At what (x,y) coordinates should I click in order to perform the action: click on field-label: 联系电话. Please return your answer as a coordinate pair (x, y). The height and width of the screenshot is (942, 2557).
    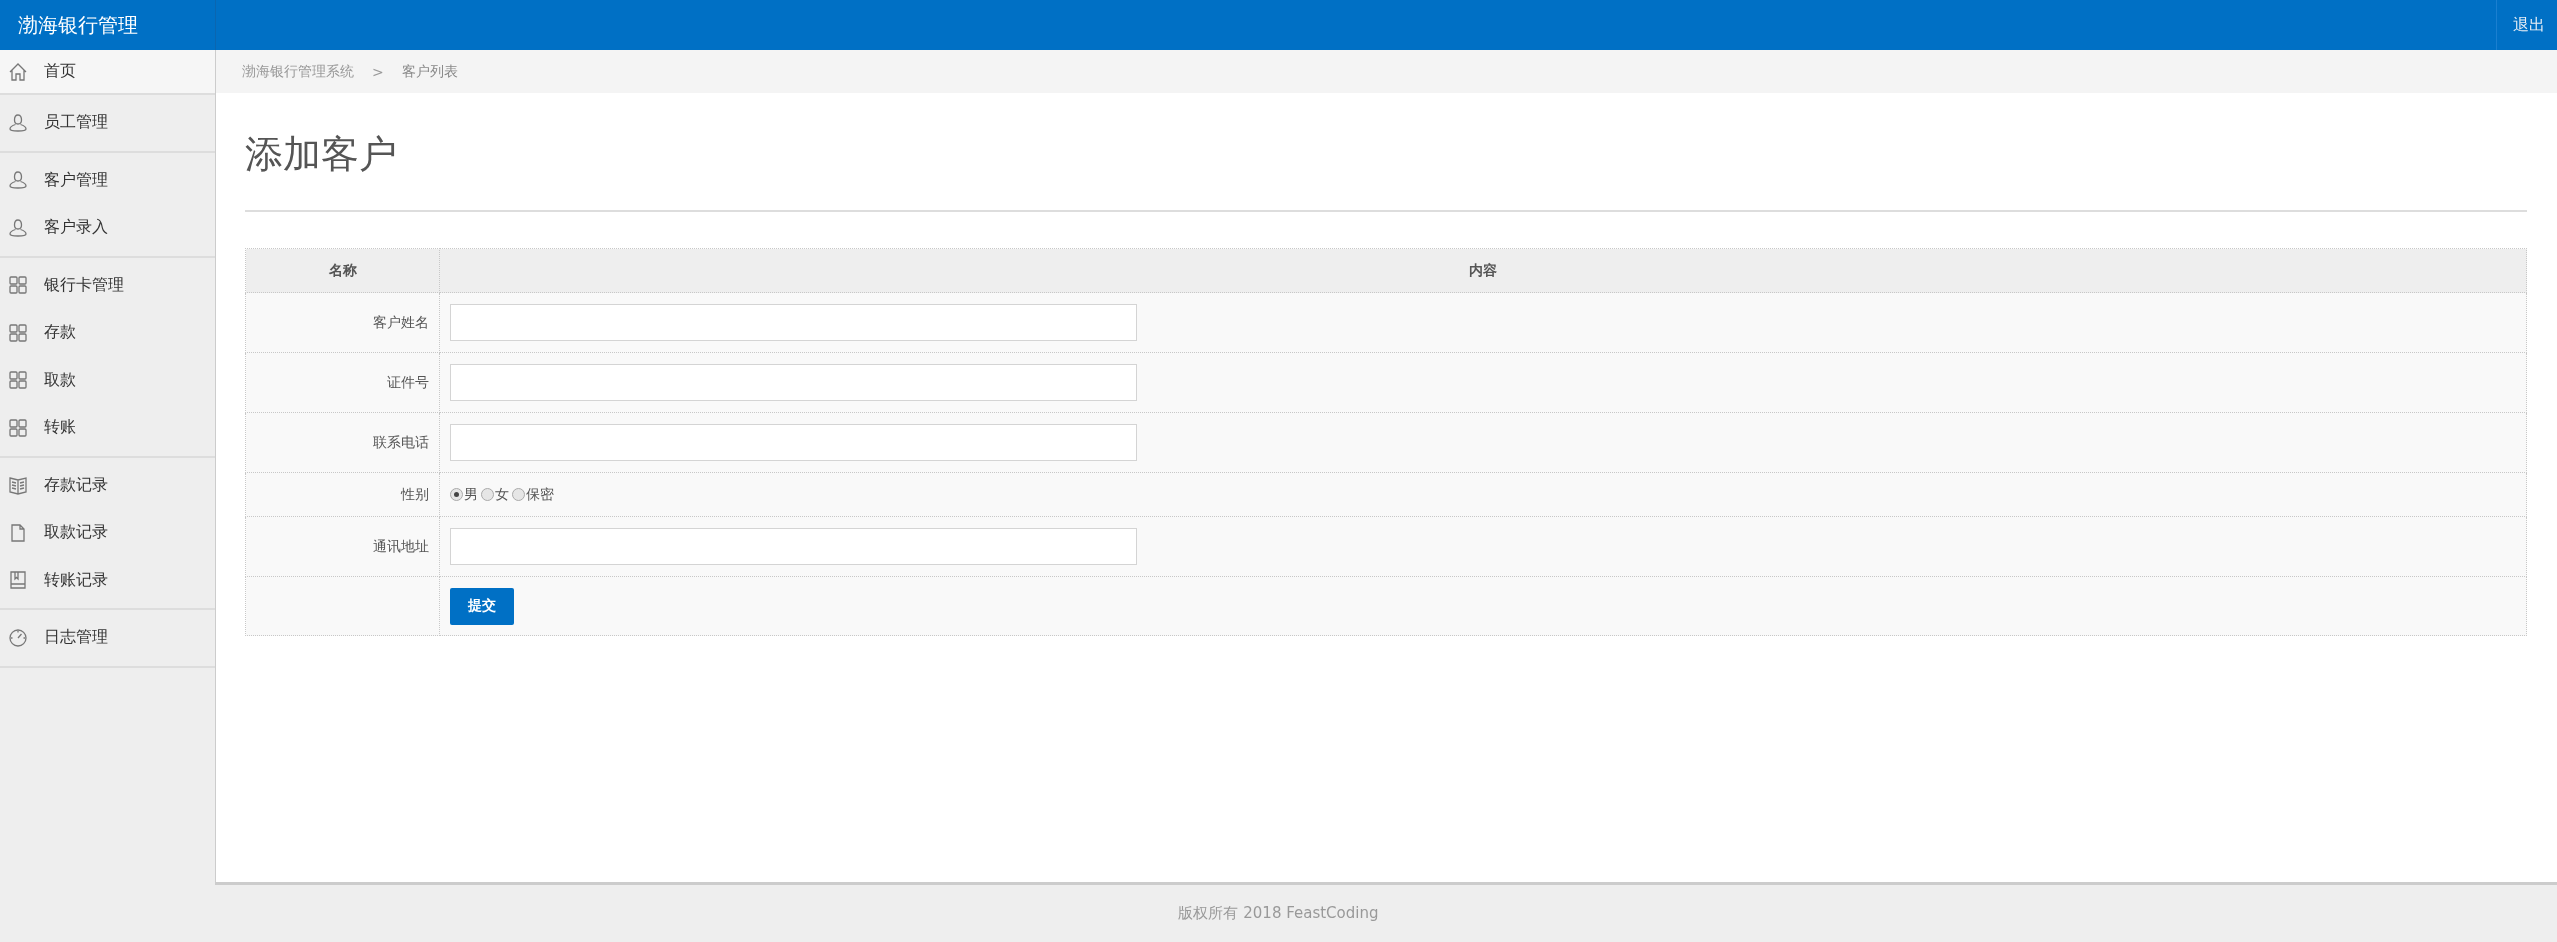
    Looking at the image, I should click on (342, 442).